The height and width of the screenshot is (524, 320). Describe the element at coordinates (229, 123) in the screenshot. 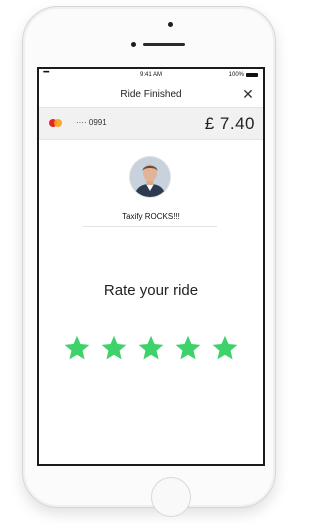

I see `fare-amount: £ 7.40` at that location.